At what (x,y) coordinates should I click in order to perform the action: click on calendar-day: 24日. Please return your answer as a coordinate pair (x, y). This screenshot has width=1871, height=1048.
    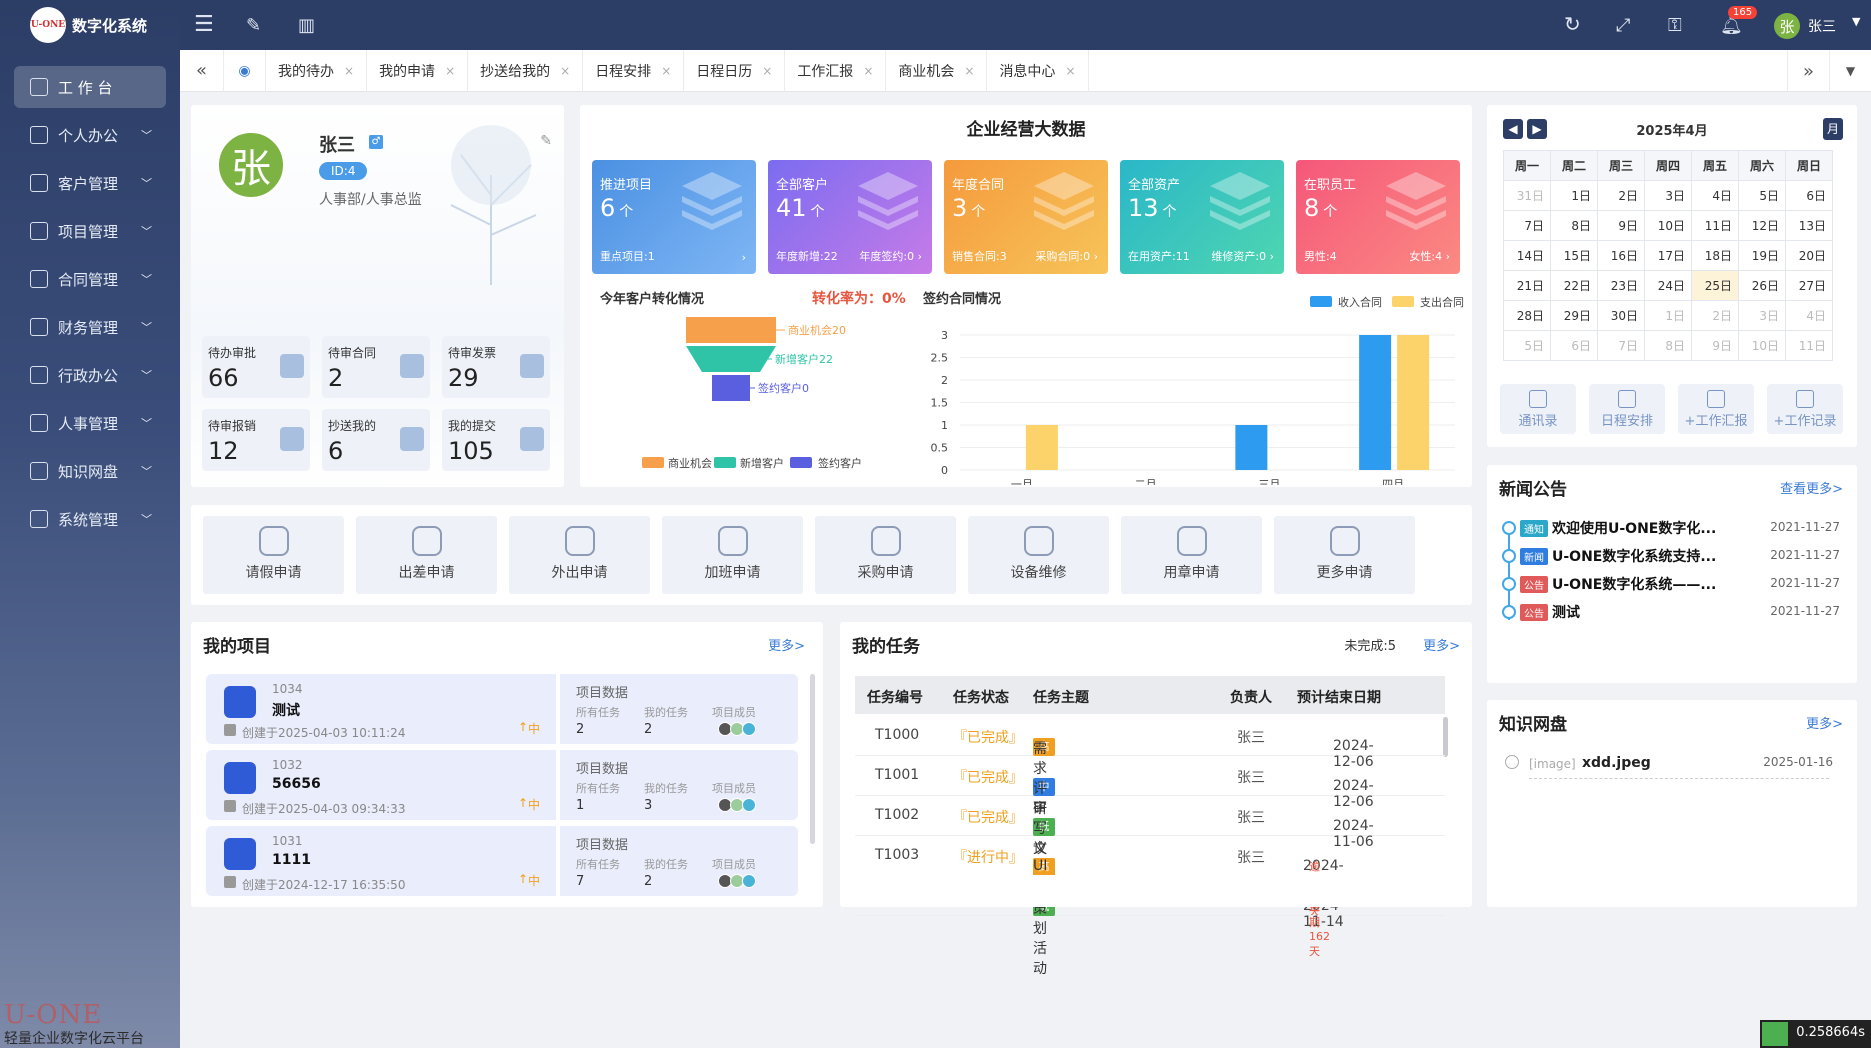
    Looking at the image, I should click on (1668, 285).